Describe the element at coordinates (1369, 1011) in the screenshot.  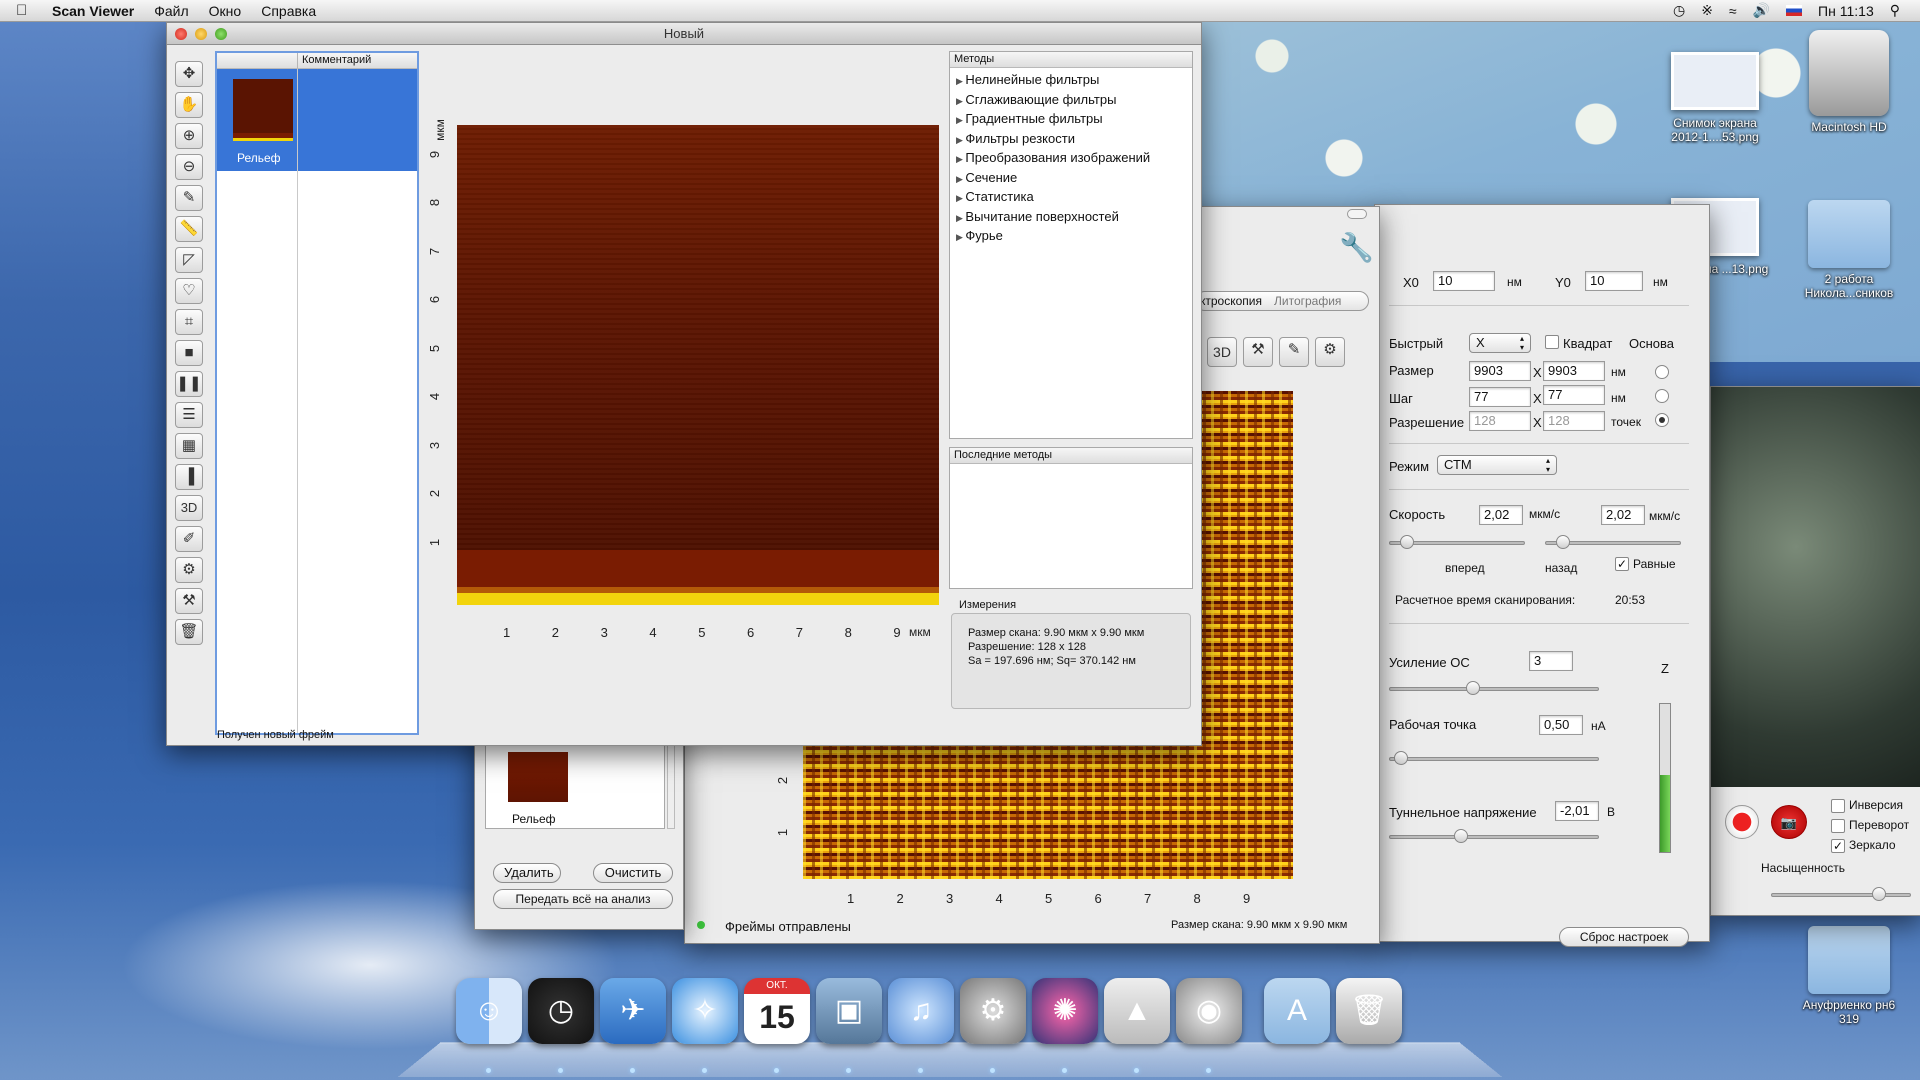
I see `trash-icon: 🗑` at that location.